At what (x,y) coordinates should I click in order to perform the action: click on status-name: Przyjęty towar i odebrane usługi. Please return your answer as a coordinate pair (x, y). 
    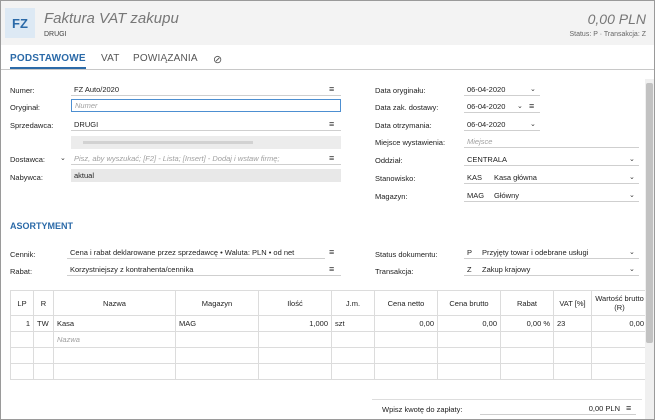
    Looking at the image, I should click on (535, 252).